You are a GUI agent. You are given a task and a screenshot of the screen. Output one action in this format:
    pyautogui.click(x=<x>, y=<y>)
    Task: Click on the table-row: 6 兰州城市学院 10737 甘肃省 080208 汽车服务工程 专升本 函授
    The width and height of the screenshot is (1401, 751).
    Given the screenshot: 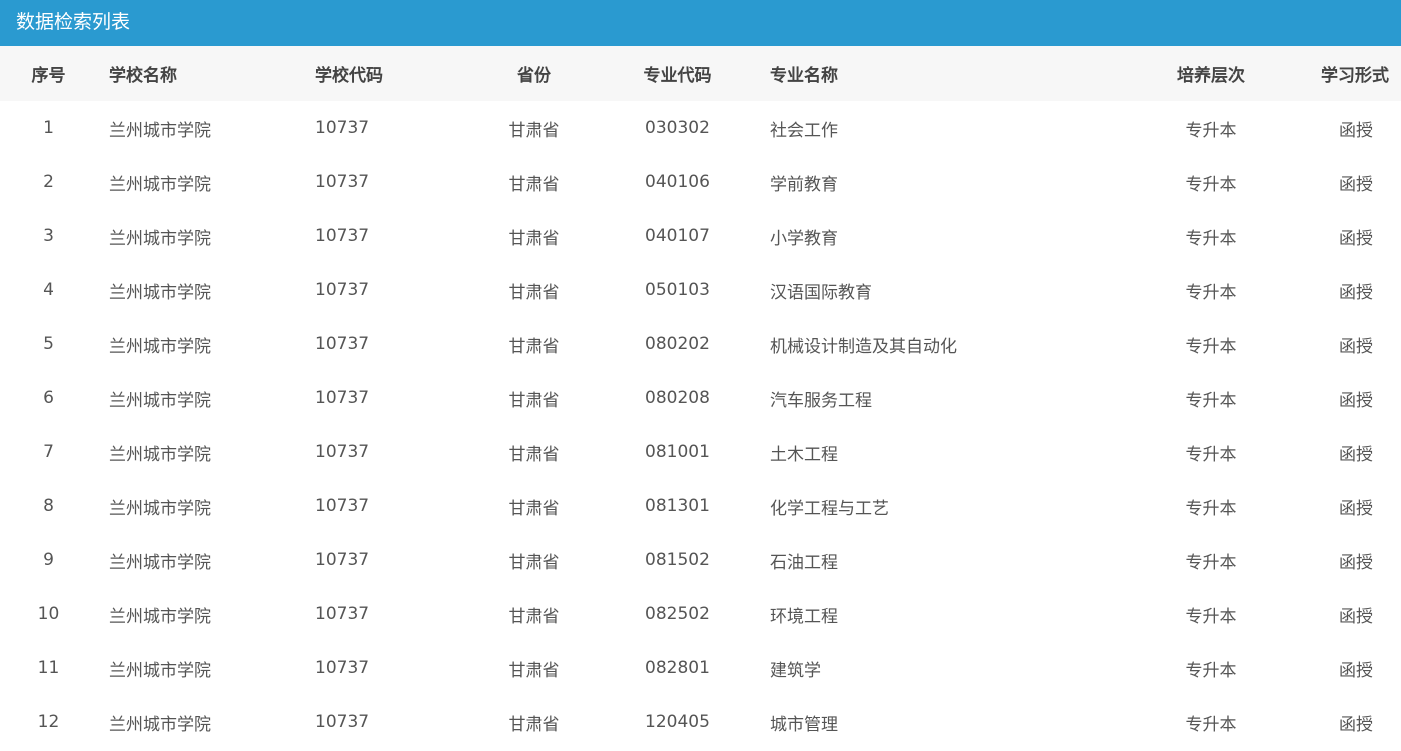 What is the action you would take?
    pyautogui.click(x=700, y=398)
    